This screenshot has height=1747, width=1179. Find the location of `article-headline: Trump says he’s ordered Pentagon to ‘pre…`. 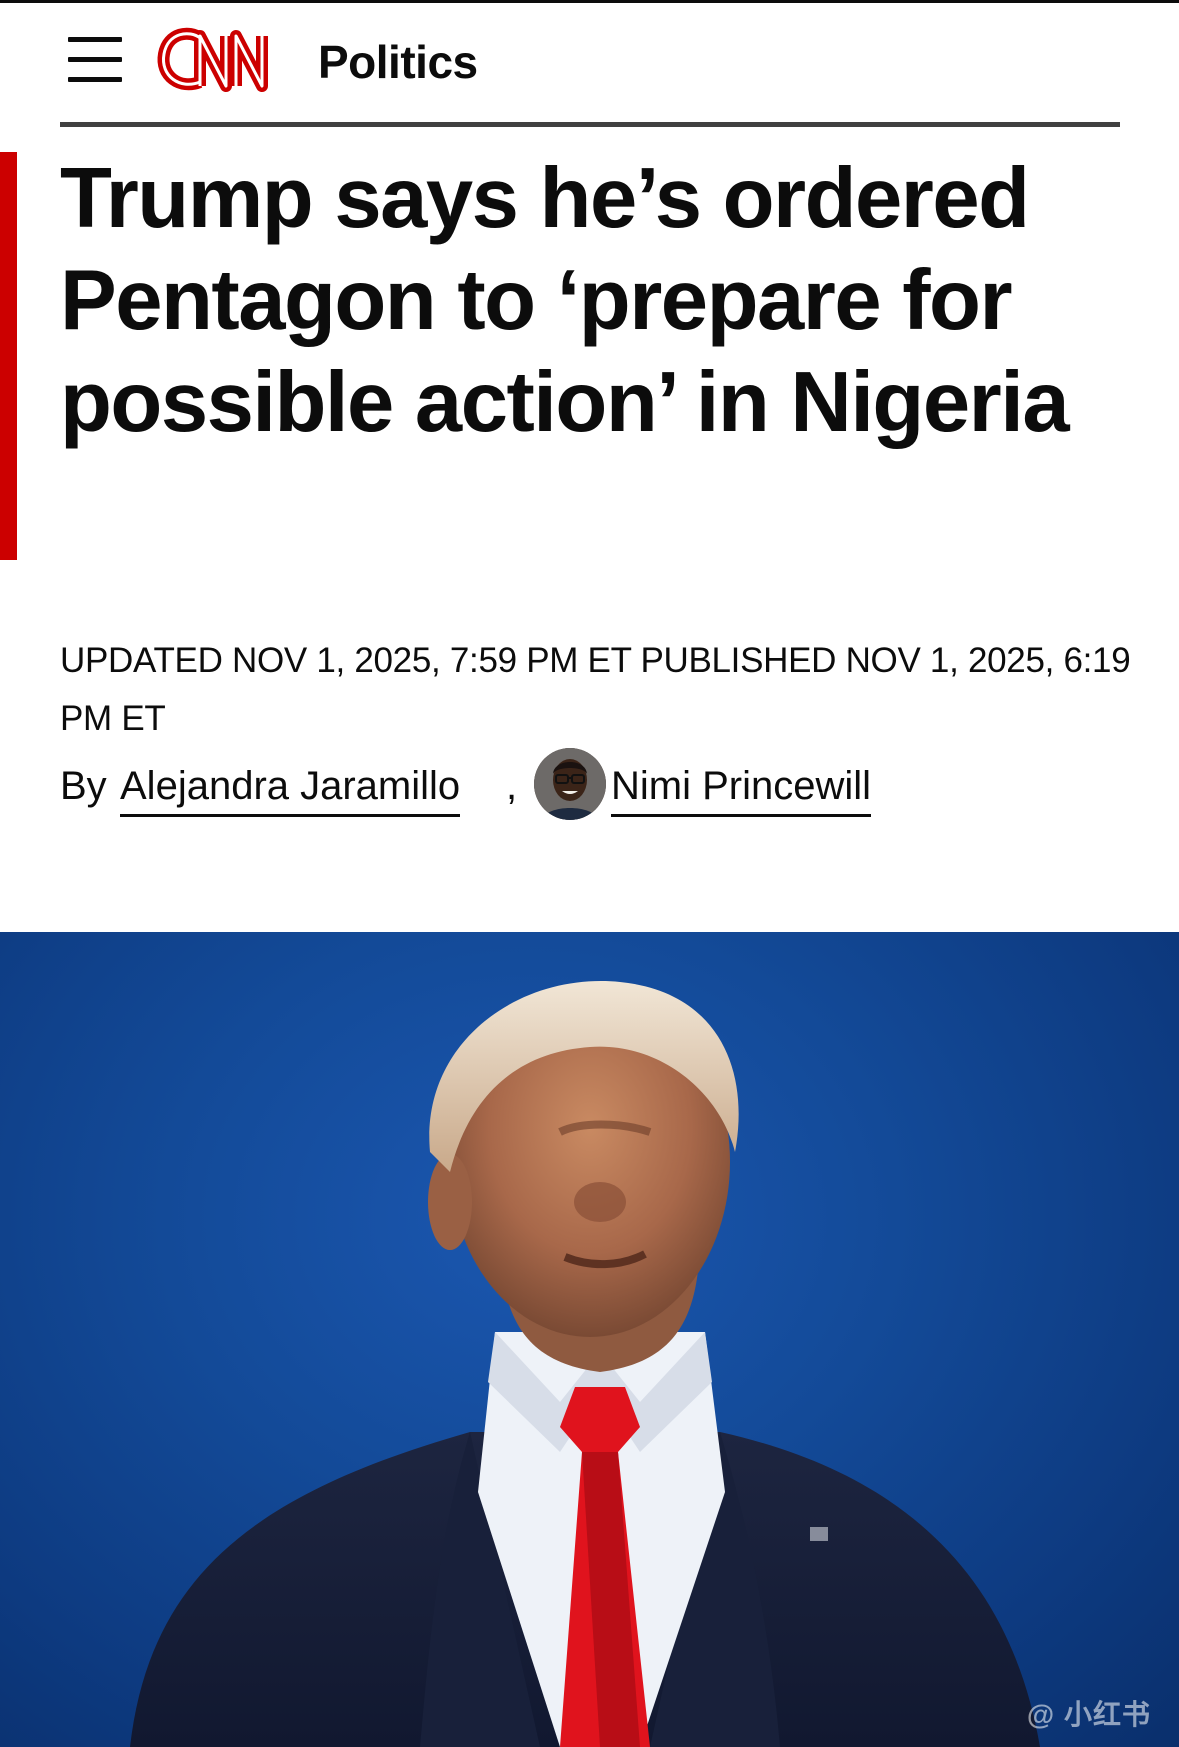

article-headline: Trump says he’s ordered Pentagon to ‘pre… is located at coordinates (565, 300).